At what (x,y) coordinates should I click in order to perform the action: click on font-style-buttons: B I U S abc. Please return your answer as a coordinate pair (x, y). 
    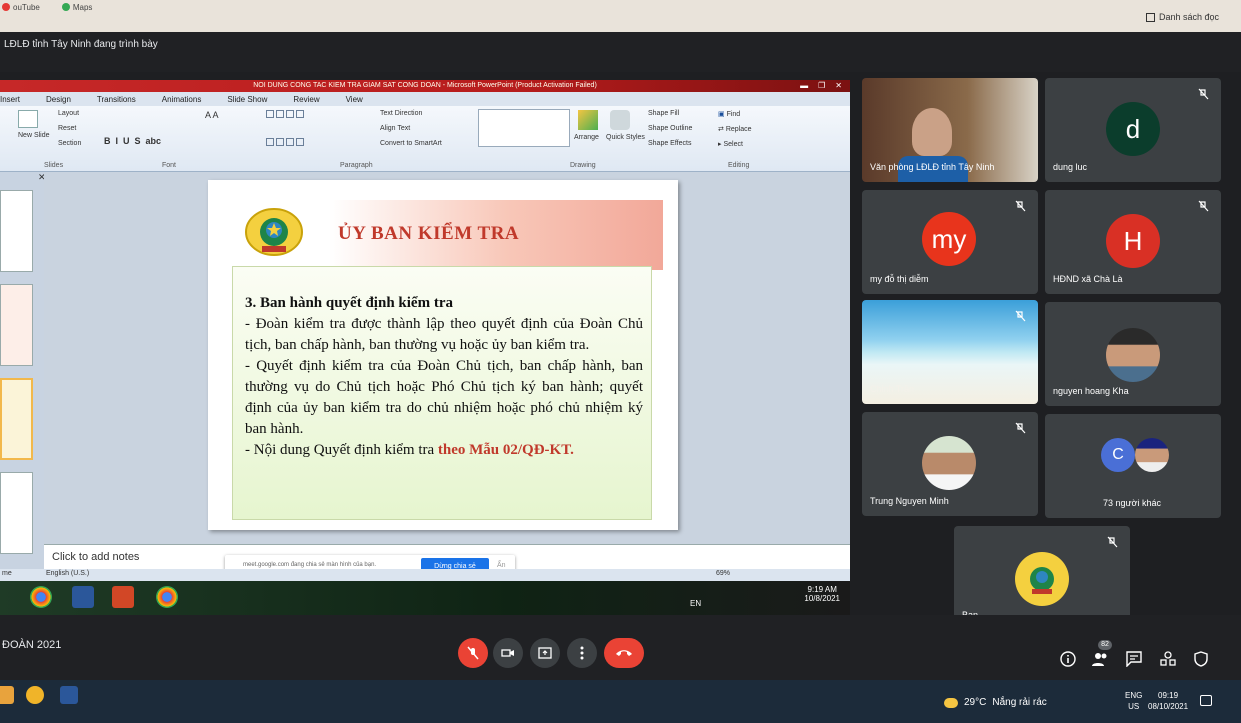
    Looking at the image, I should click on (132, 141).